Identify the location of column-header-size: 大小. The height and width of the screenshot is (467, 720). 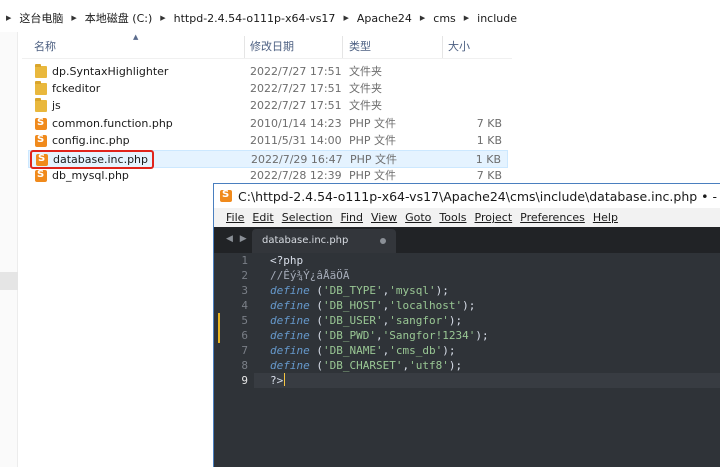
(459, 47).